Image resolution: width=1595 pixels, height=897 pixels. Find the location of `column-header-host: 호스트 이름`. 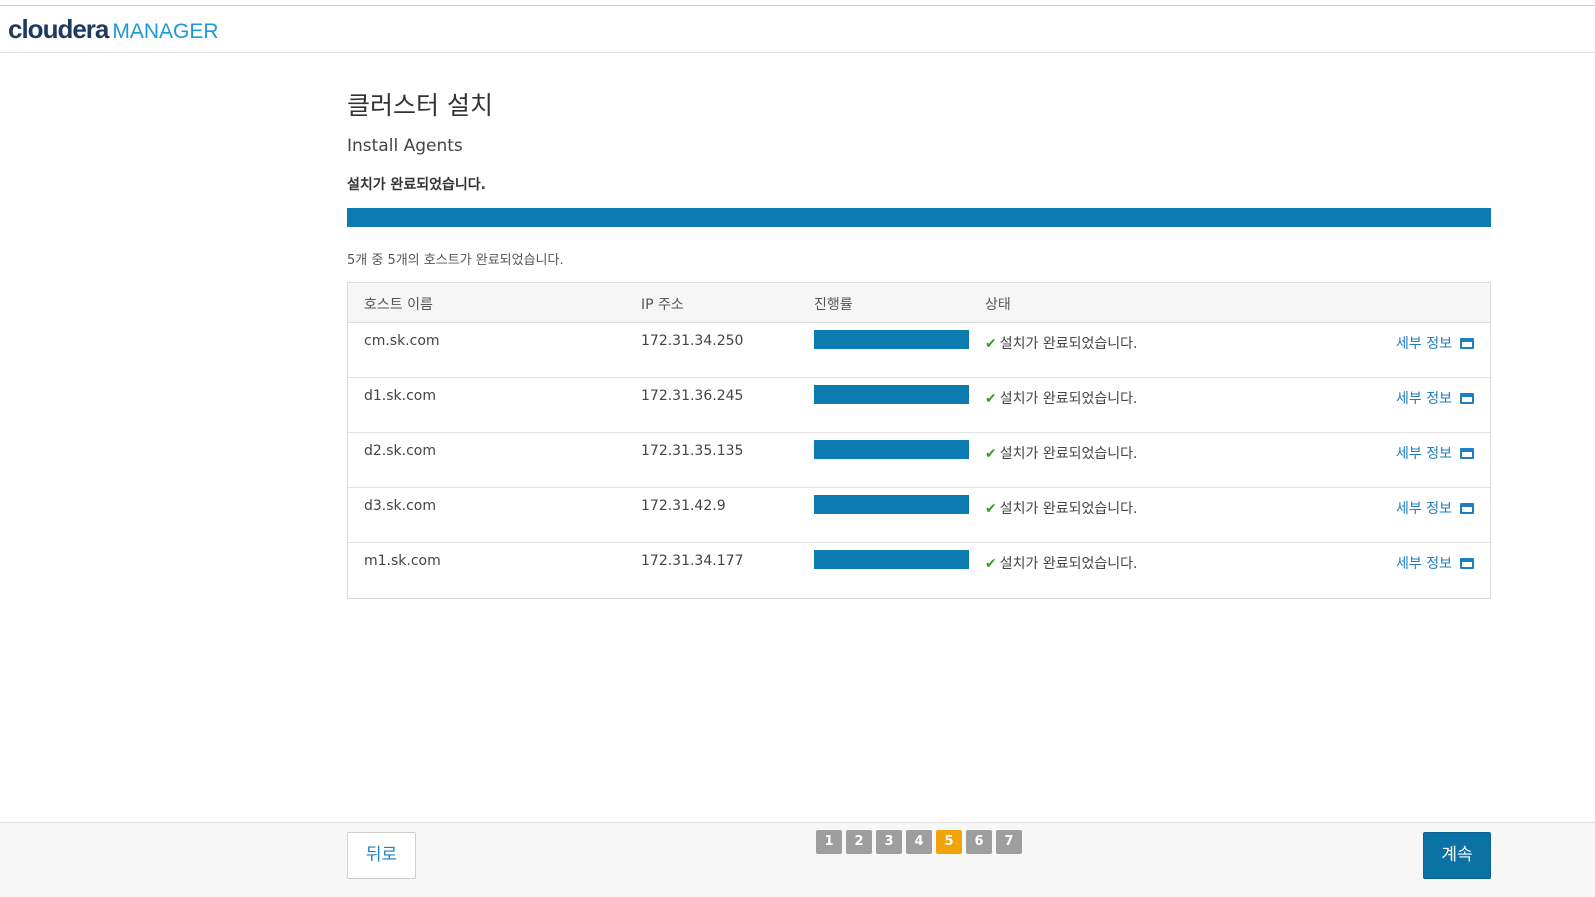

column-header-host: 호스트 이름 is located at coordinates (398, 305).